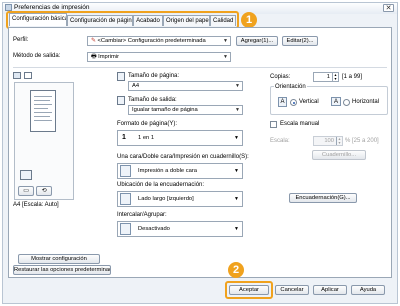  What do you see at coordinates (8, 7) in the screenshot?
I see `printer-app-icon` at bounding box center [8, 7].